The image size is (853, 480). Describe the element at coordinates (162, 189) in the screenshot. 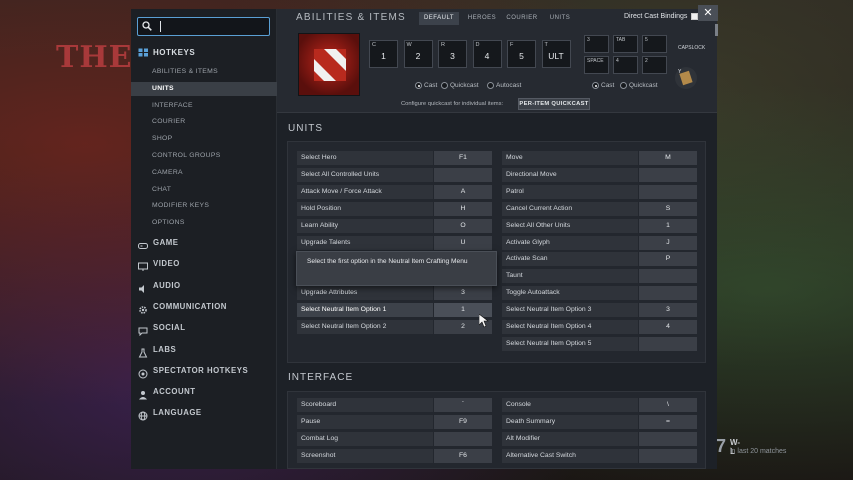

I see `sidebar-item-label: CHAT` at that location.